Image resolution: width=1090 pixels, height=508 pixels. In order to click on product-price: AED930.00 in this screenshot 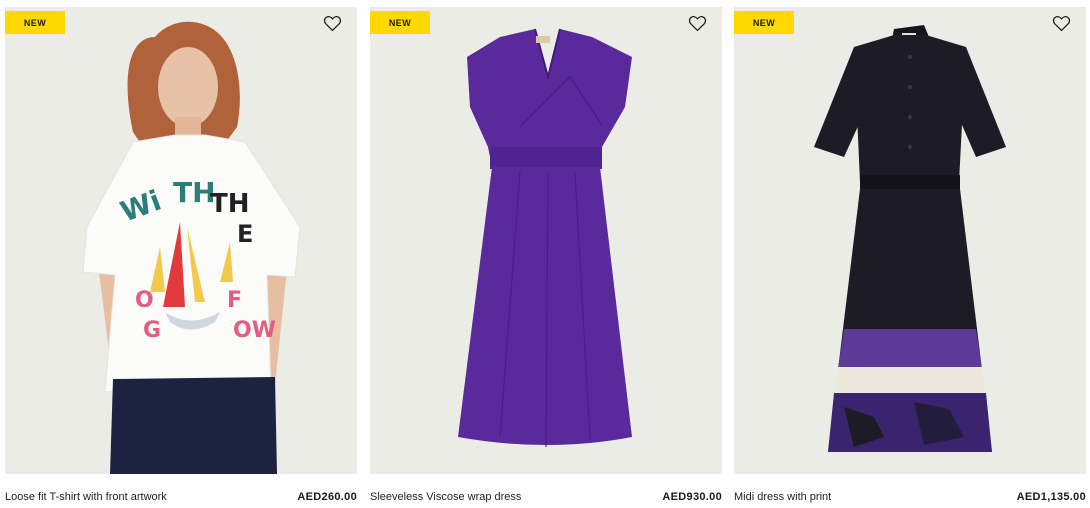, I will do `click(692, 497)`.